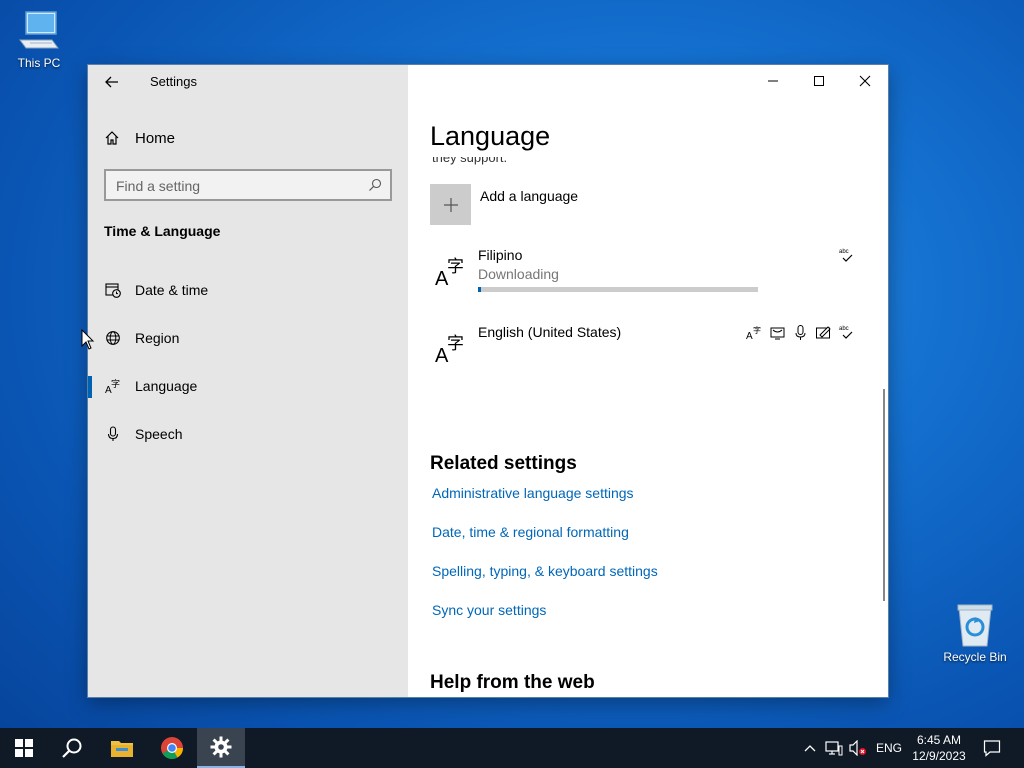 The height and width of the screenshot is (768, 1024). What do you see at coordinates (248, 290) in the screenshot?
I see `sidebar-item-date-time: Date & time` at bounding box center [248, 290].